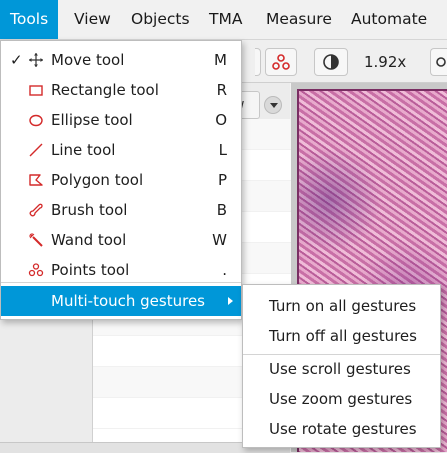 The width and height of the screenshot is (447, 453). What do you see at coordinates (36, 210) in the screenshot?
I see `brush-icon` at bounding box center [36, 210].